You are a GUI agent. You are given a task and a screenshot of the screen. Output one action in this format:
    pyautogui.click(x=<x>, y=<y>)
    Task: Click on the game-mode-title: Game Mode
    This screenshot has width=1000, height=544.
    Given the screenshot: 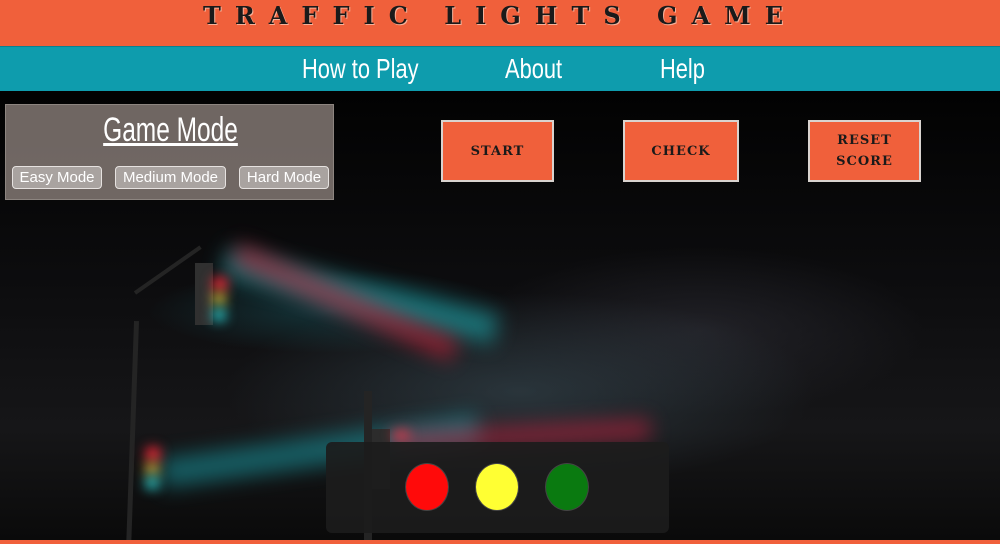 What is the action you would take?
    pyautogui.click(x=170, y=130)
    